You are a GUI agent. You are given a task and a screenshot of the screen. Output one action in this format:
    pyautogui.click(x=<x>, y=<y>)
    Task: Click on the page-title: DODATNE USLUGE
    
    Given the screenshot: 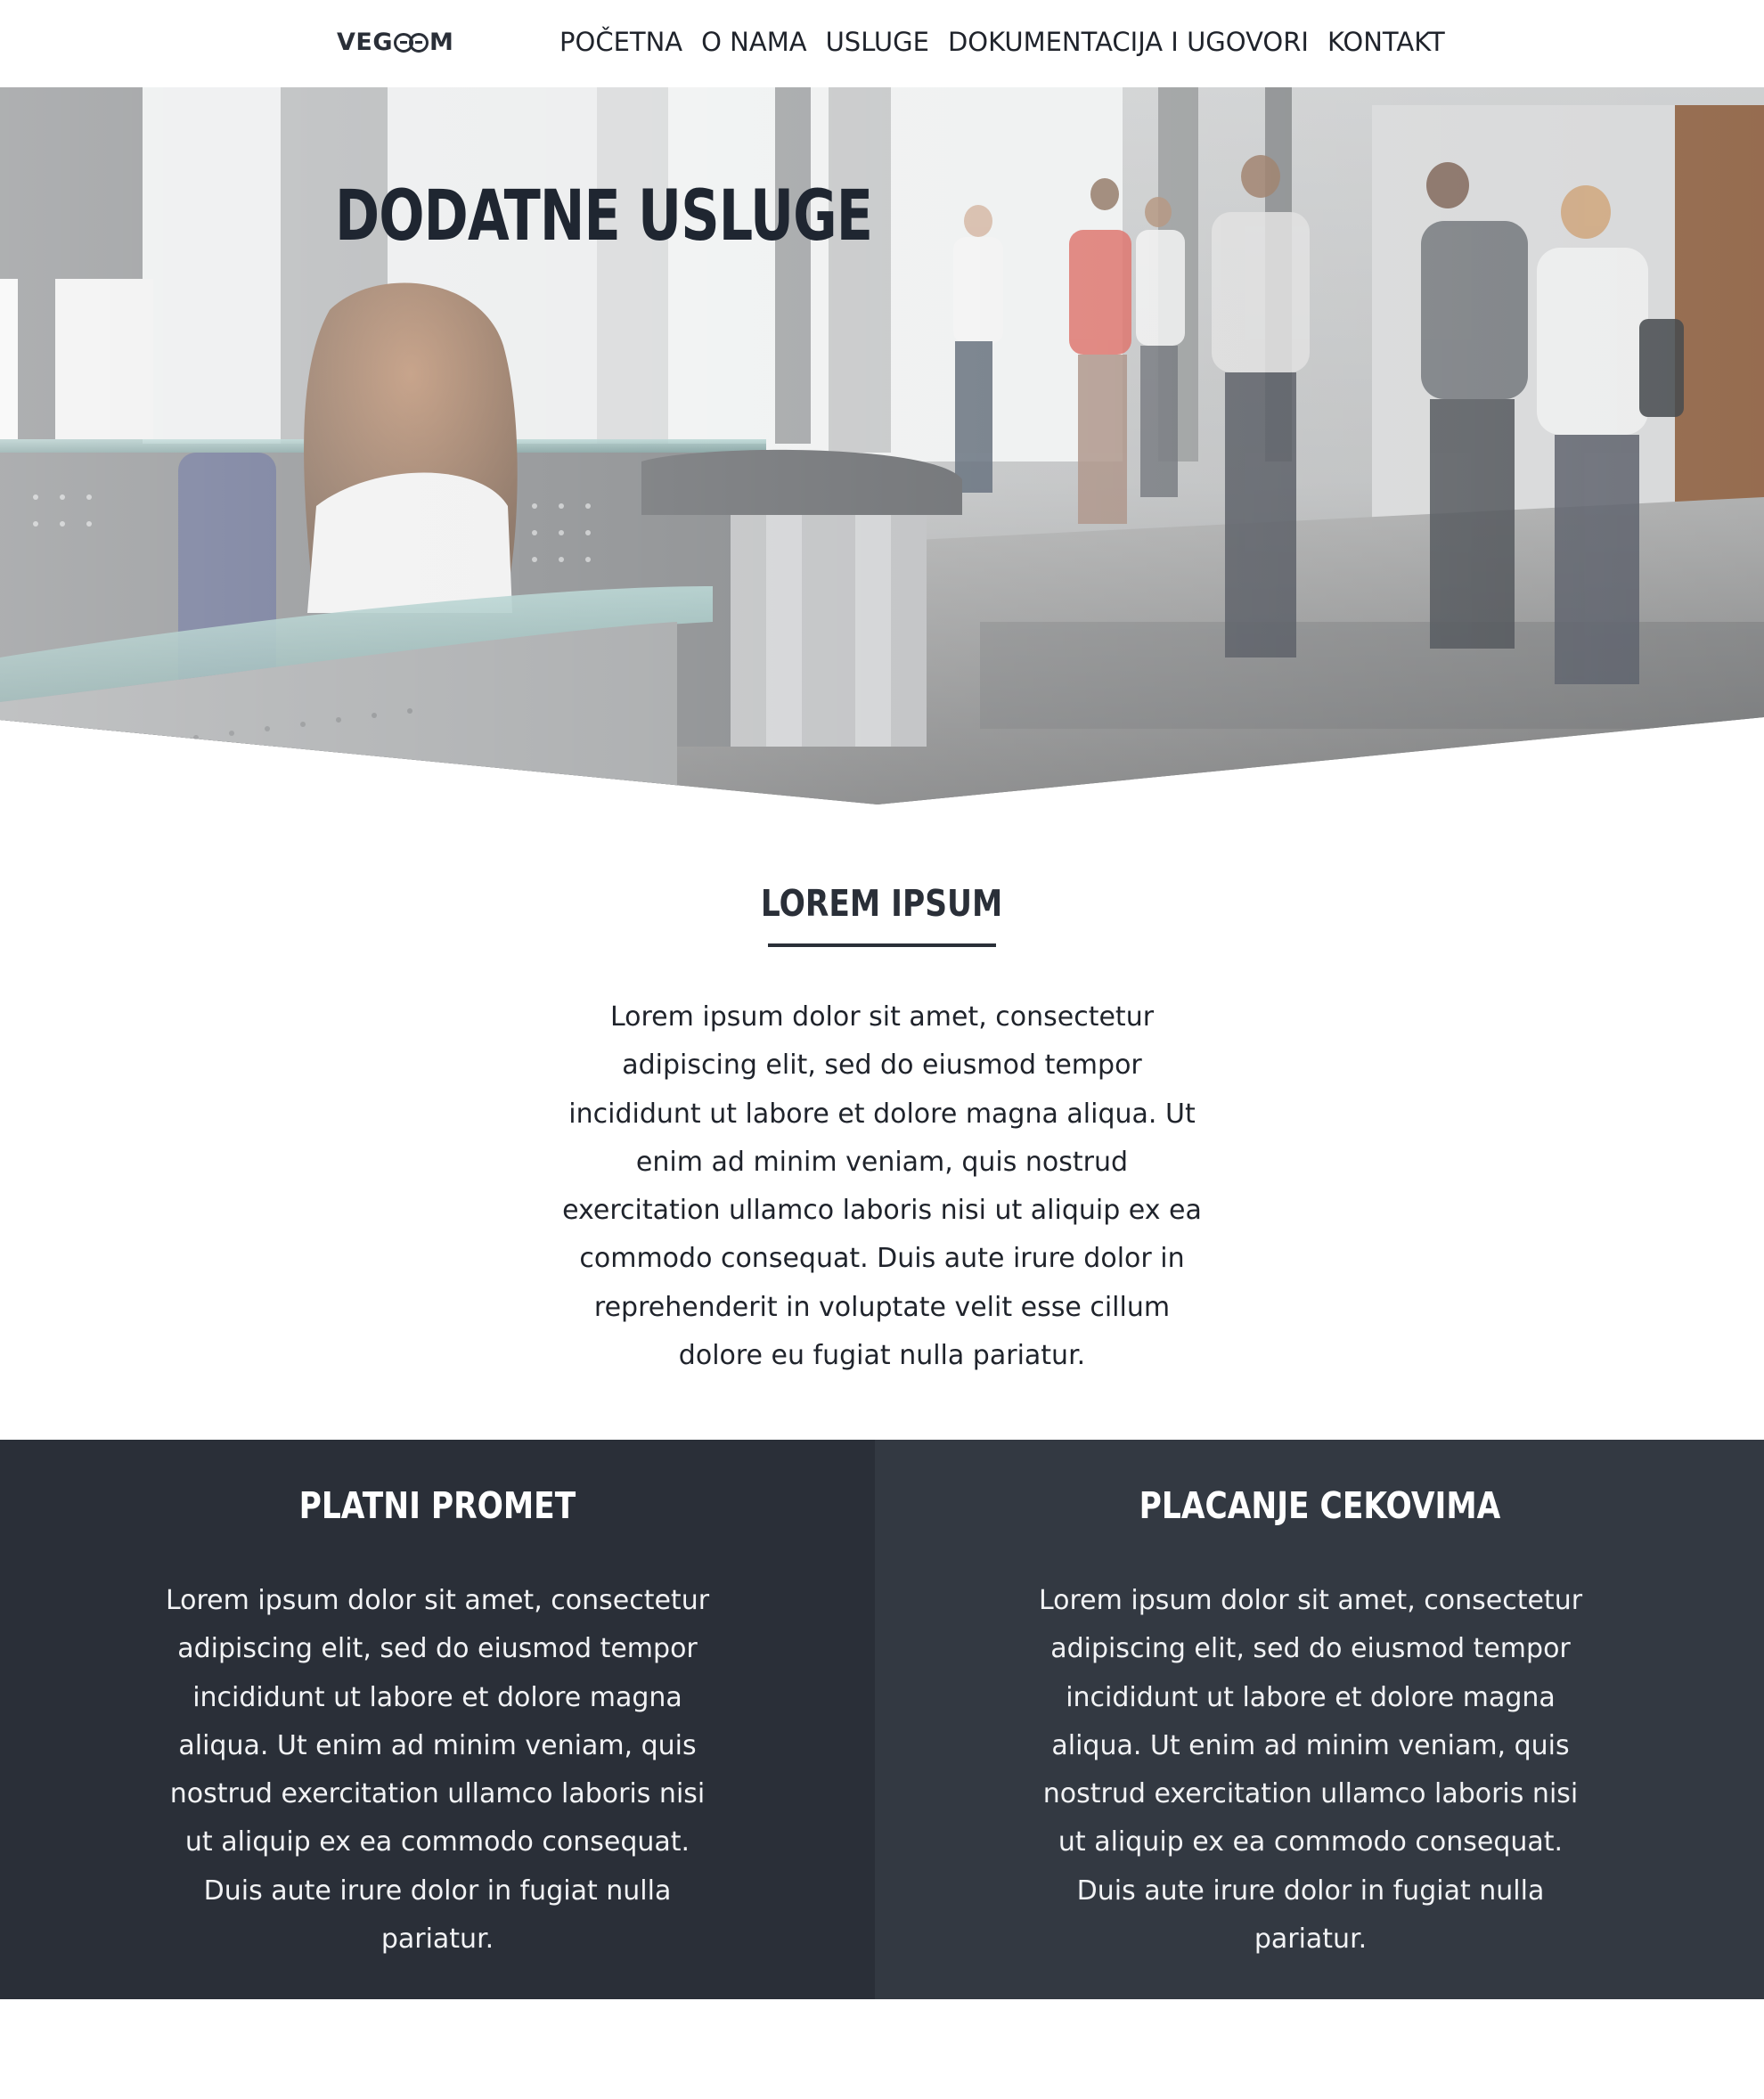 What is the action you would take?
    pyautogui.click(x=604, y=216)
    